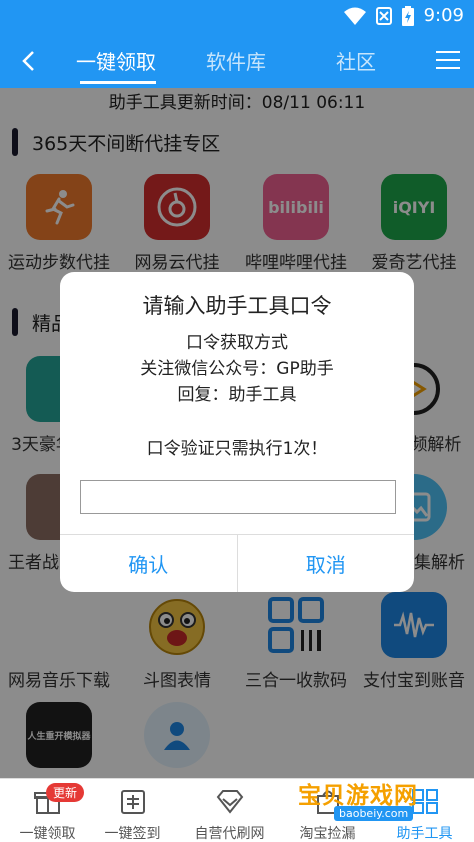 The height and width of the screenshot is (842, 474). I want to click on update-badge: 更新, so click(65, 792).